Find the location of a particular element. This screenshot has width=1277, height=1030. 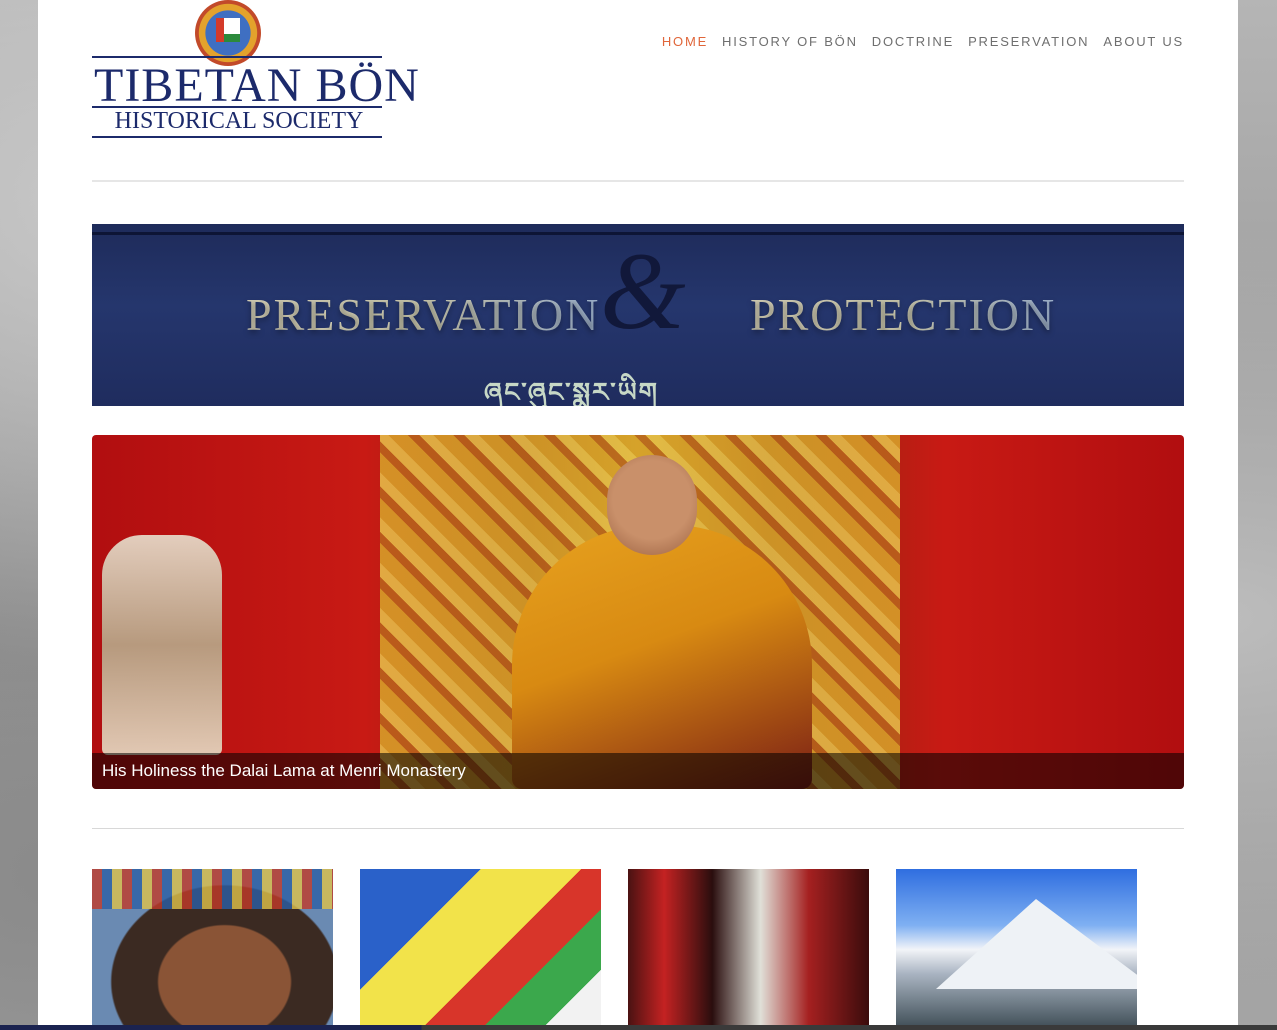

nav-item-doctrine: DOCTRINE is located at coordinates (913, 42).